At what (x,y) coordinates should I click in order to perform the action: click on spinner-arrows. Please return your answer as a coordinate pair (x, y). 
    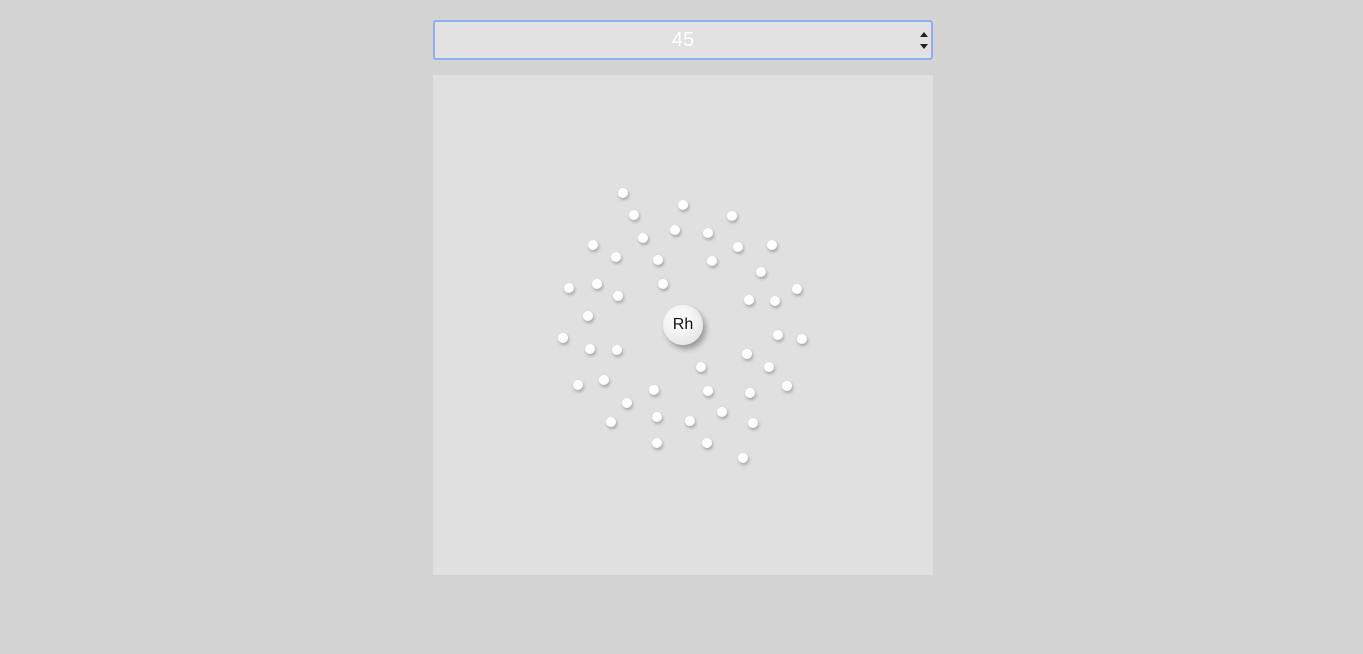
    Looking at the image, I should click on (924, 41).